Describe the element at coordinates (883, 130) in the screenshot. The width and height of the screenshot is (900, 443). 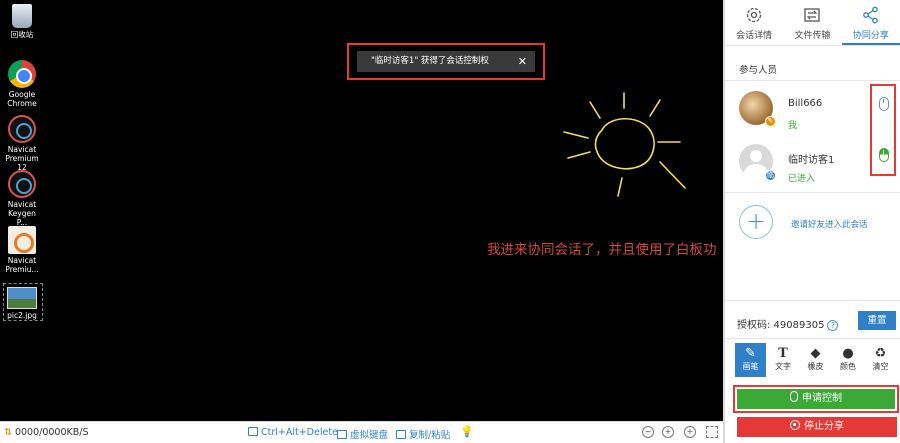
I see `control-indicator-box` at that location.